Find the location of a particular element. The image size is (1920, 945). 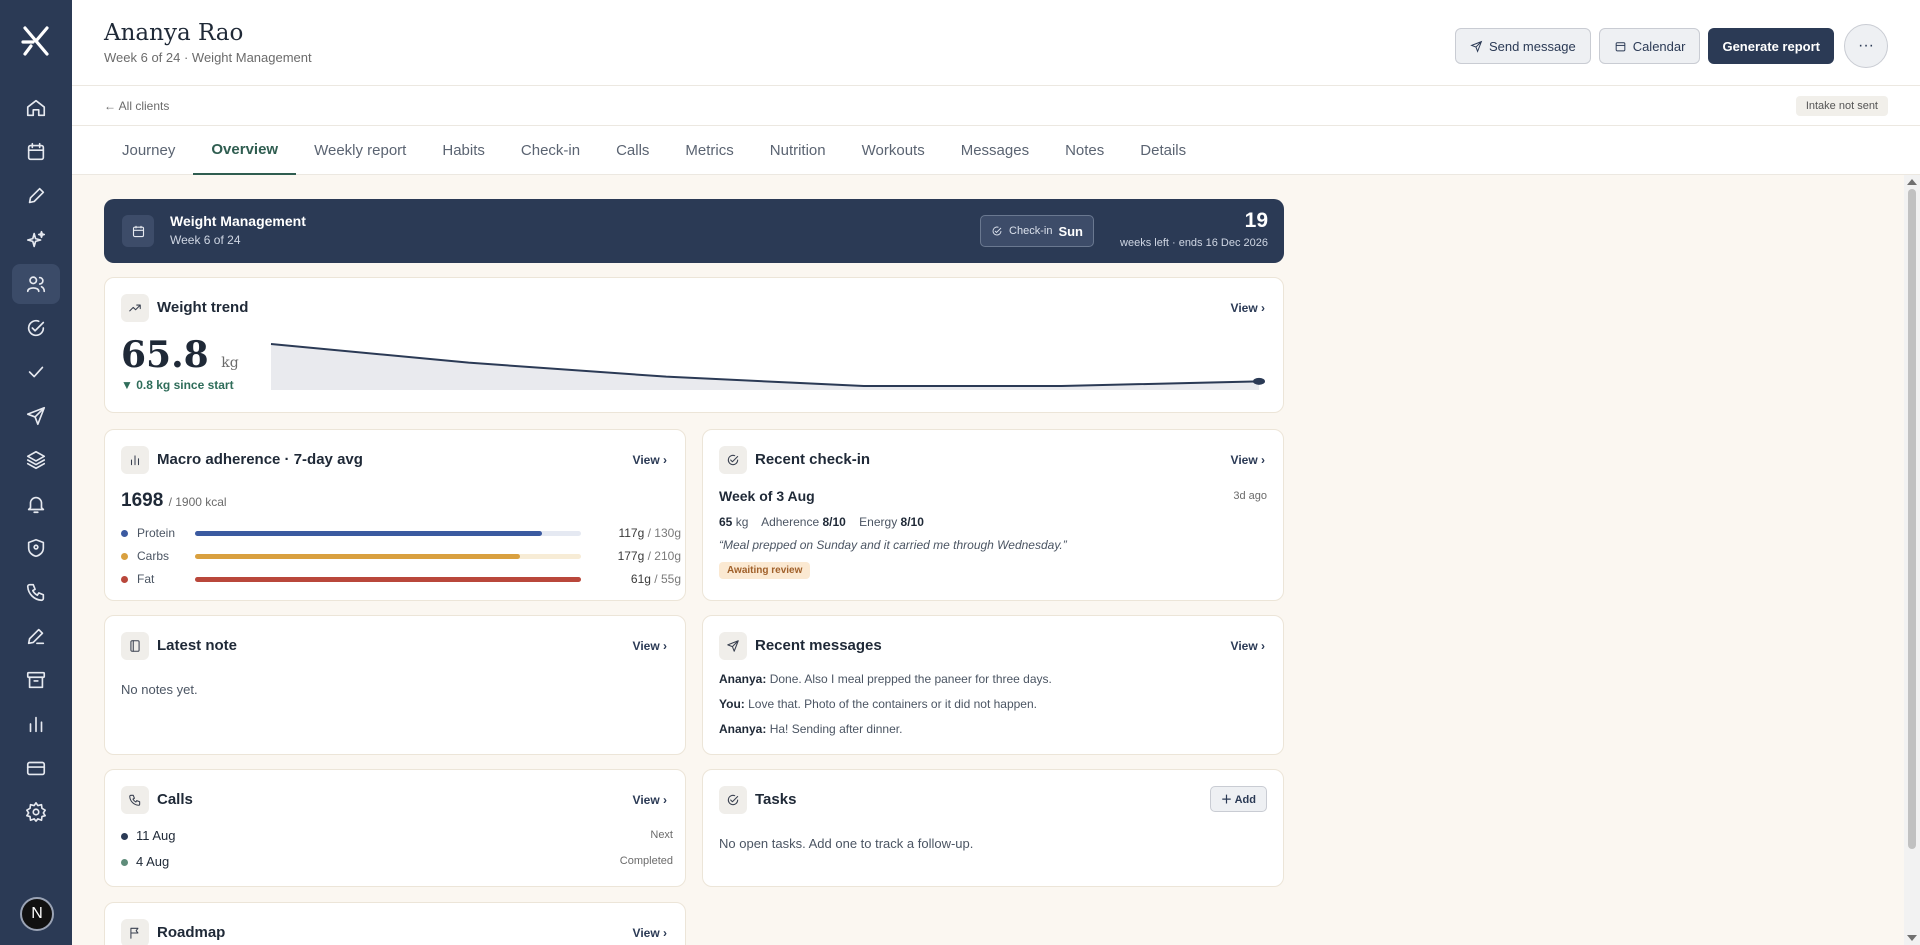

macro-name: Fat is located at coordinates (146, 579).